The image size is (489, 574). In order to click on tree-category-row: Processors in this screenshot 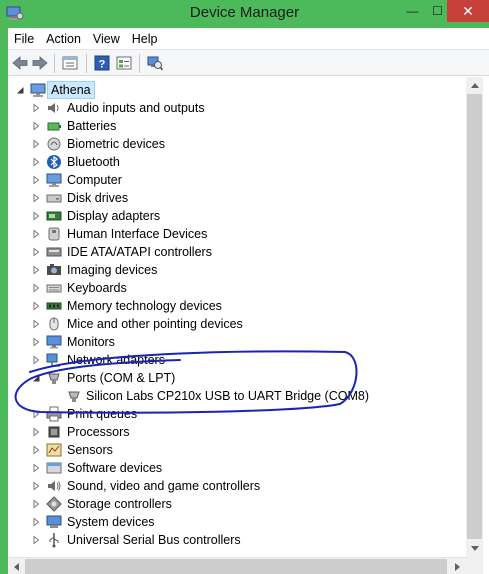, I will do `click(237, 432)`.